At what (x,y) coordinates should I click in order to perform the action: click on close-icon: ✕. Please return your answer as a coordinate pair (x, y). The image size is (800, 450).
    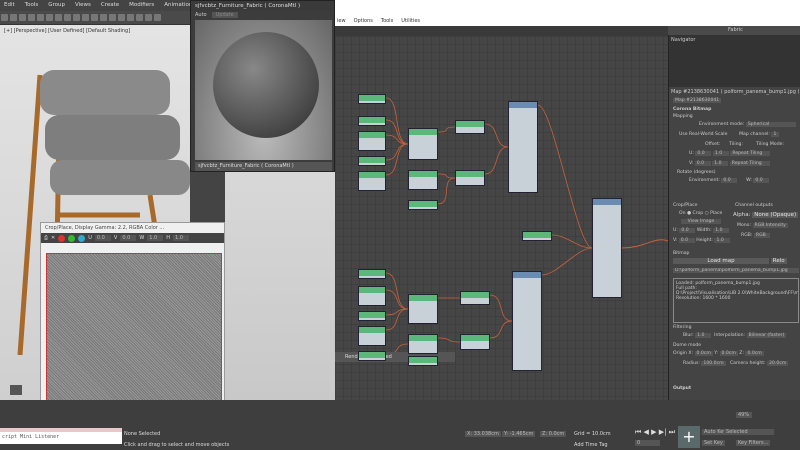
    Looking at the image, I should click on (53, 238).